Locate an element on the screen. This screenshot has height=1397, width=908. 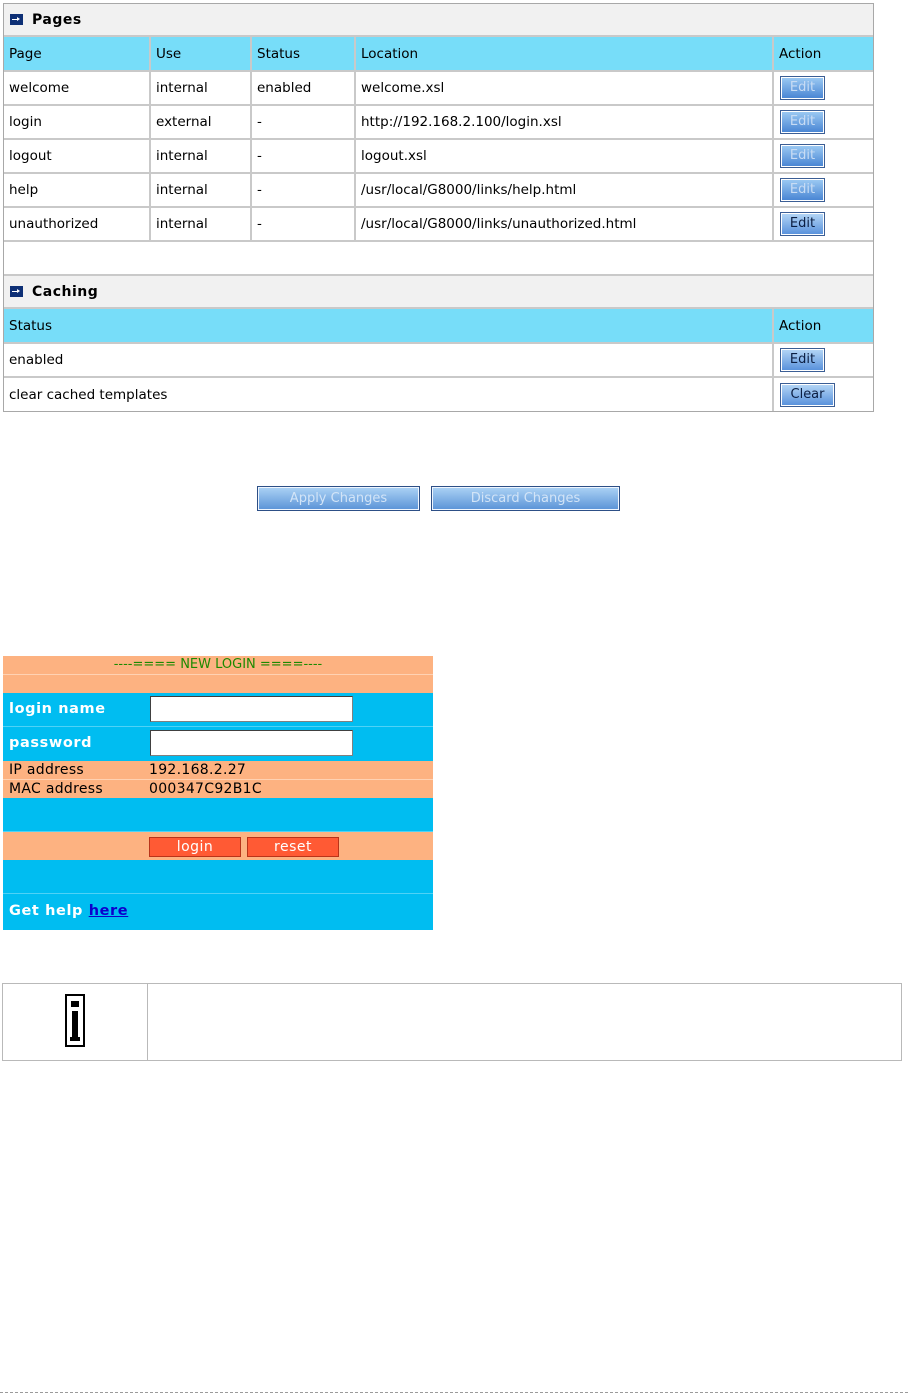
edit-button-logout: Edit is located at coordinates (802, 156).